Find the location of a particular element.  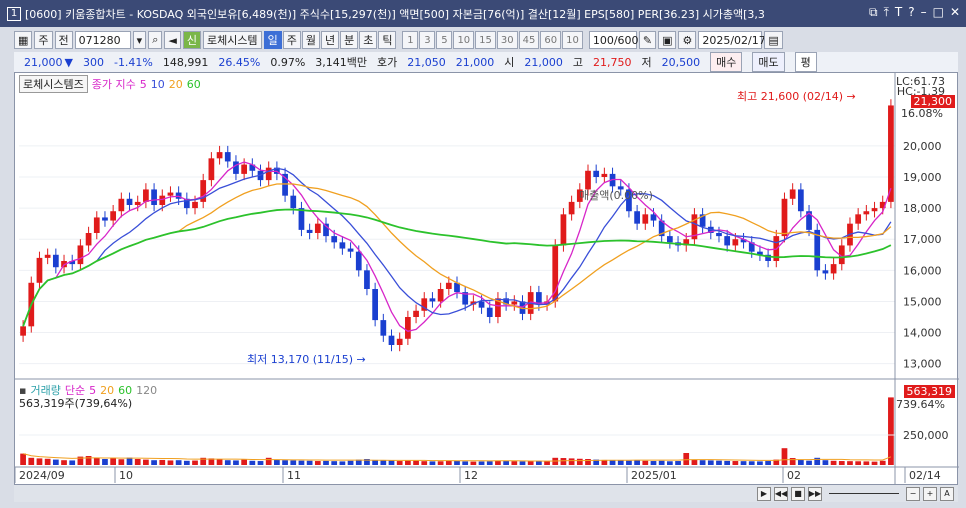

zoom-out-icon: − is located at coordinates (913, 493).